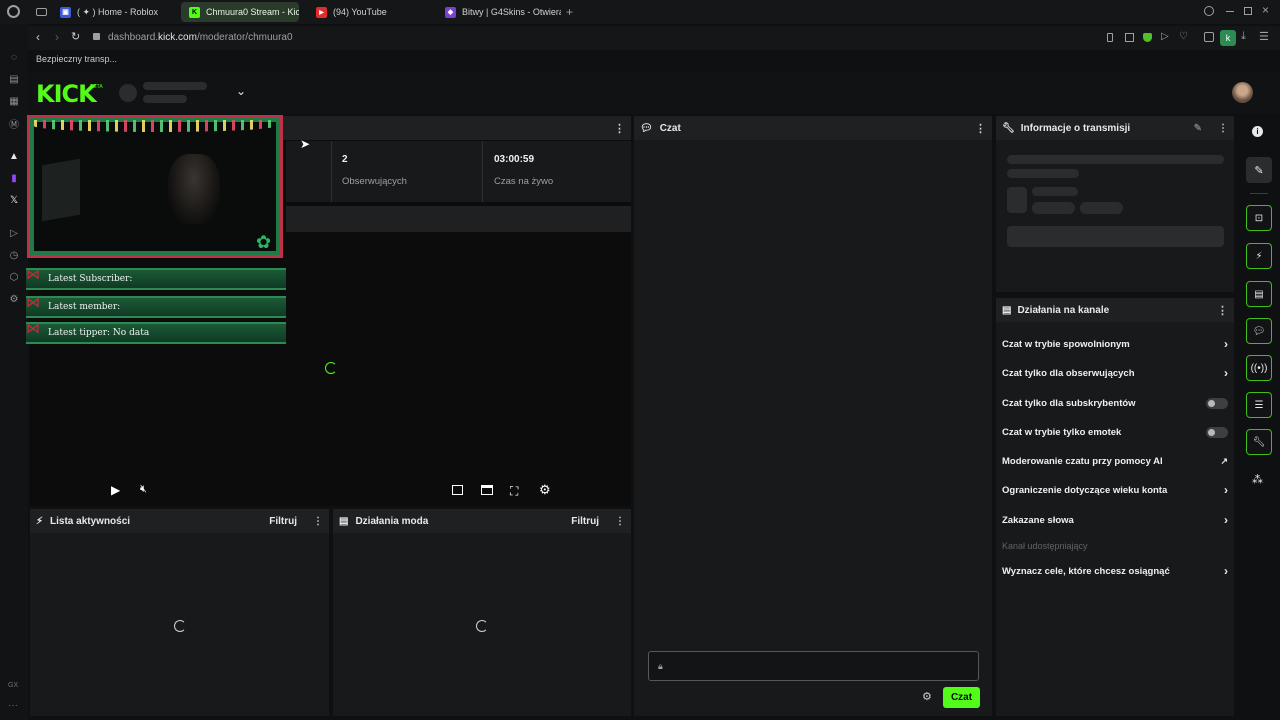  What do you see at coordinates (241, 91) in the screenshot?
I see `channel-switch-chevron-icon: ⌄` at bounding box center [241, 91].